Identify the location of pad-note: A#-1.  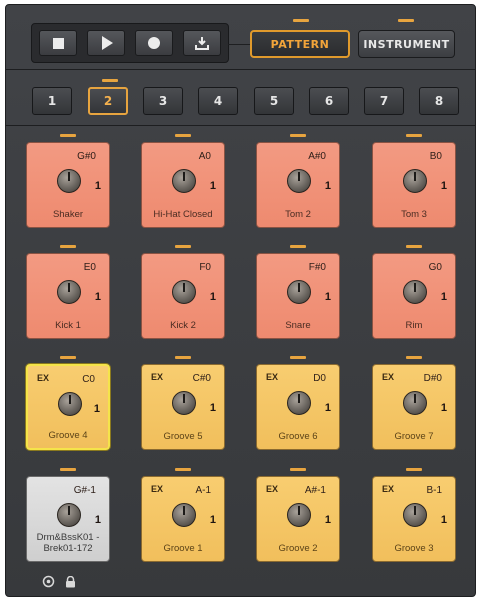
(315, 490).